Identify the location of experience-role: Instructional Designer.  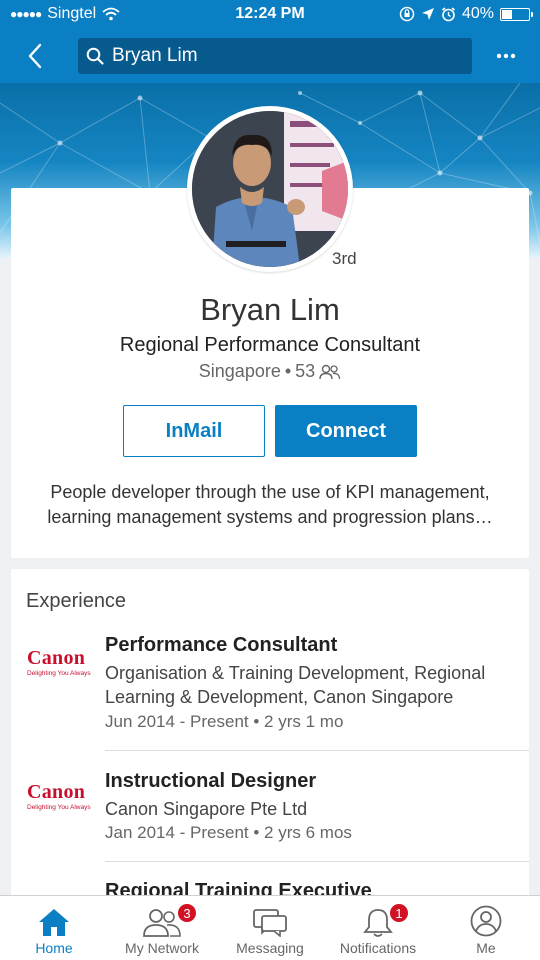
(211, 781).